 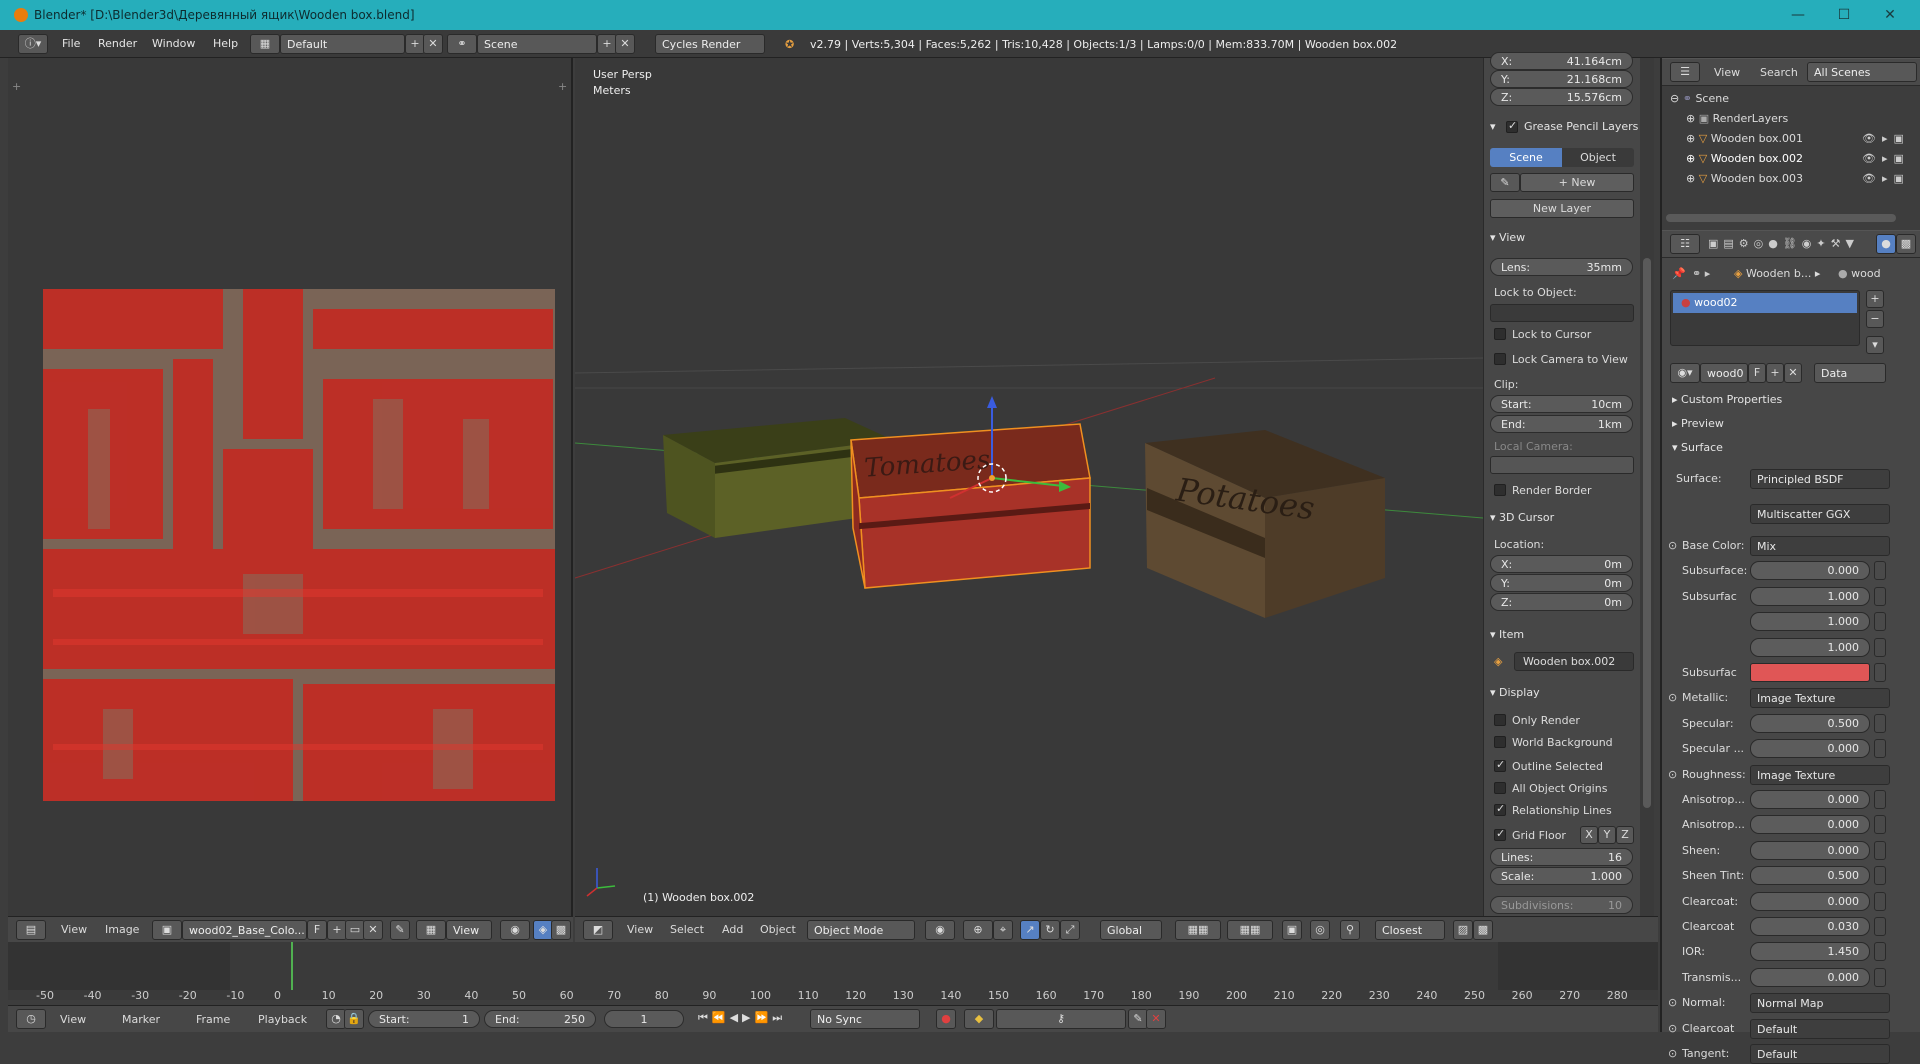 I want to click on grid-floor-checkbox, so click(x=1500, y=834).